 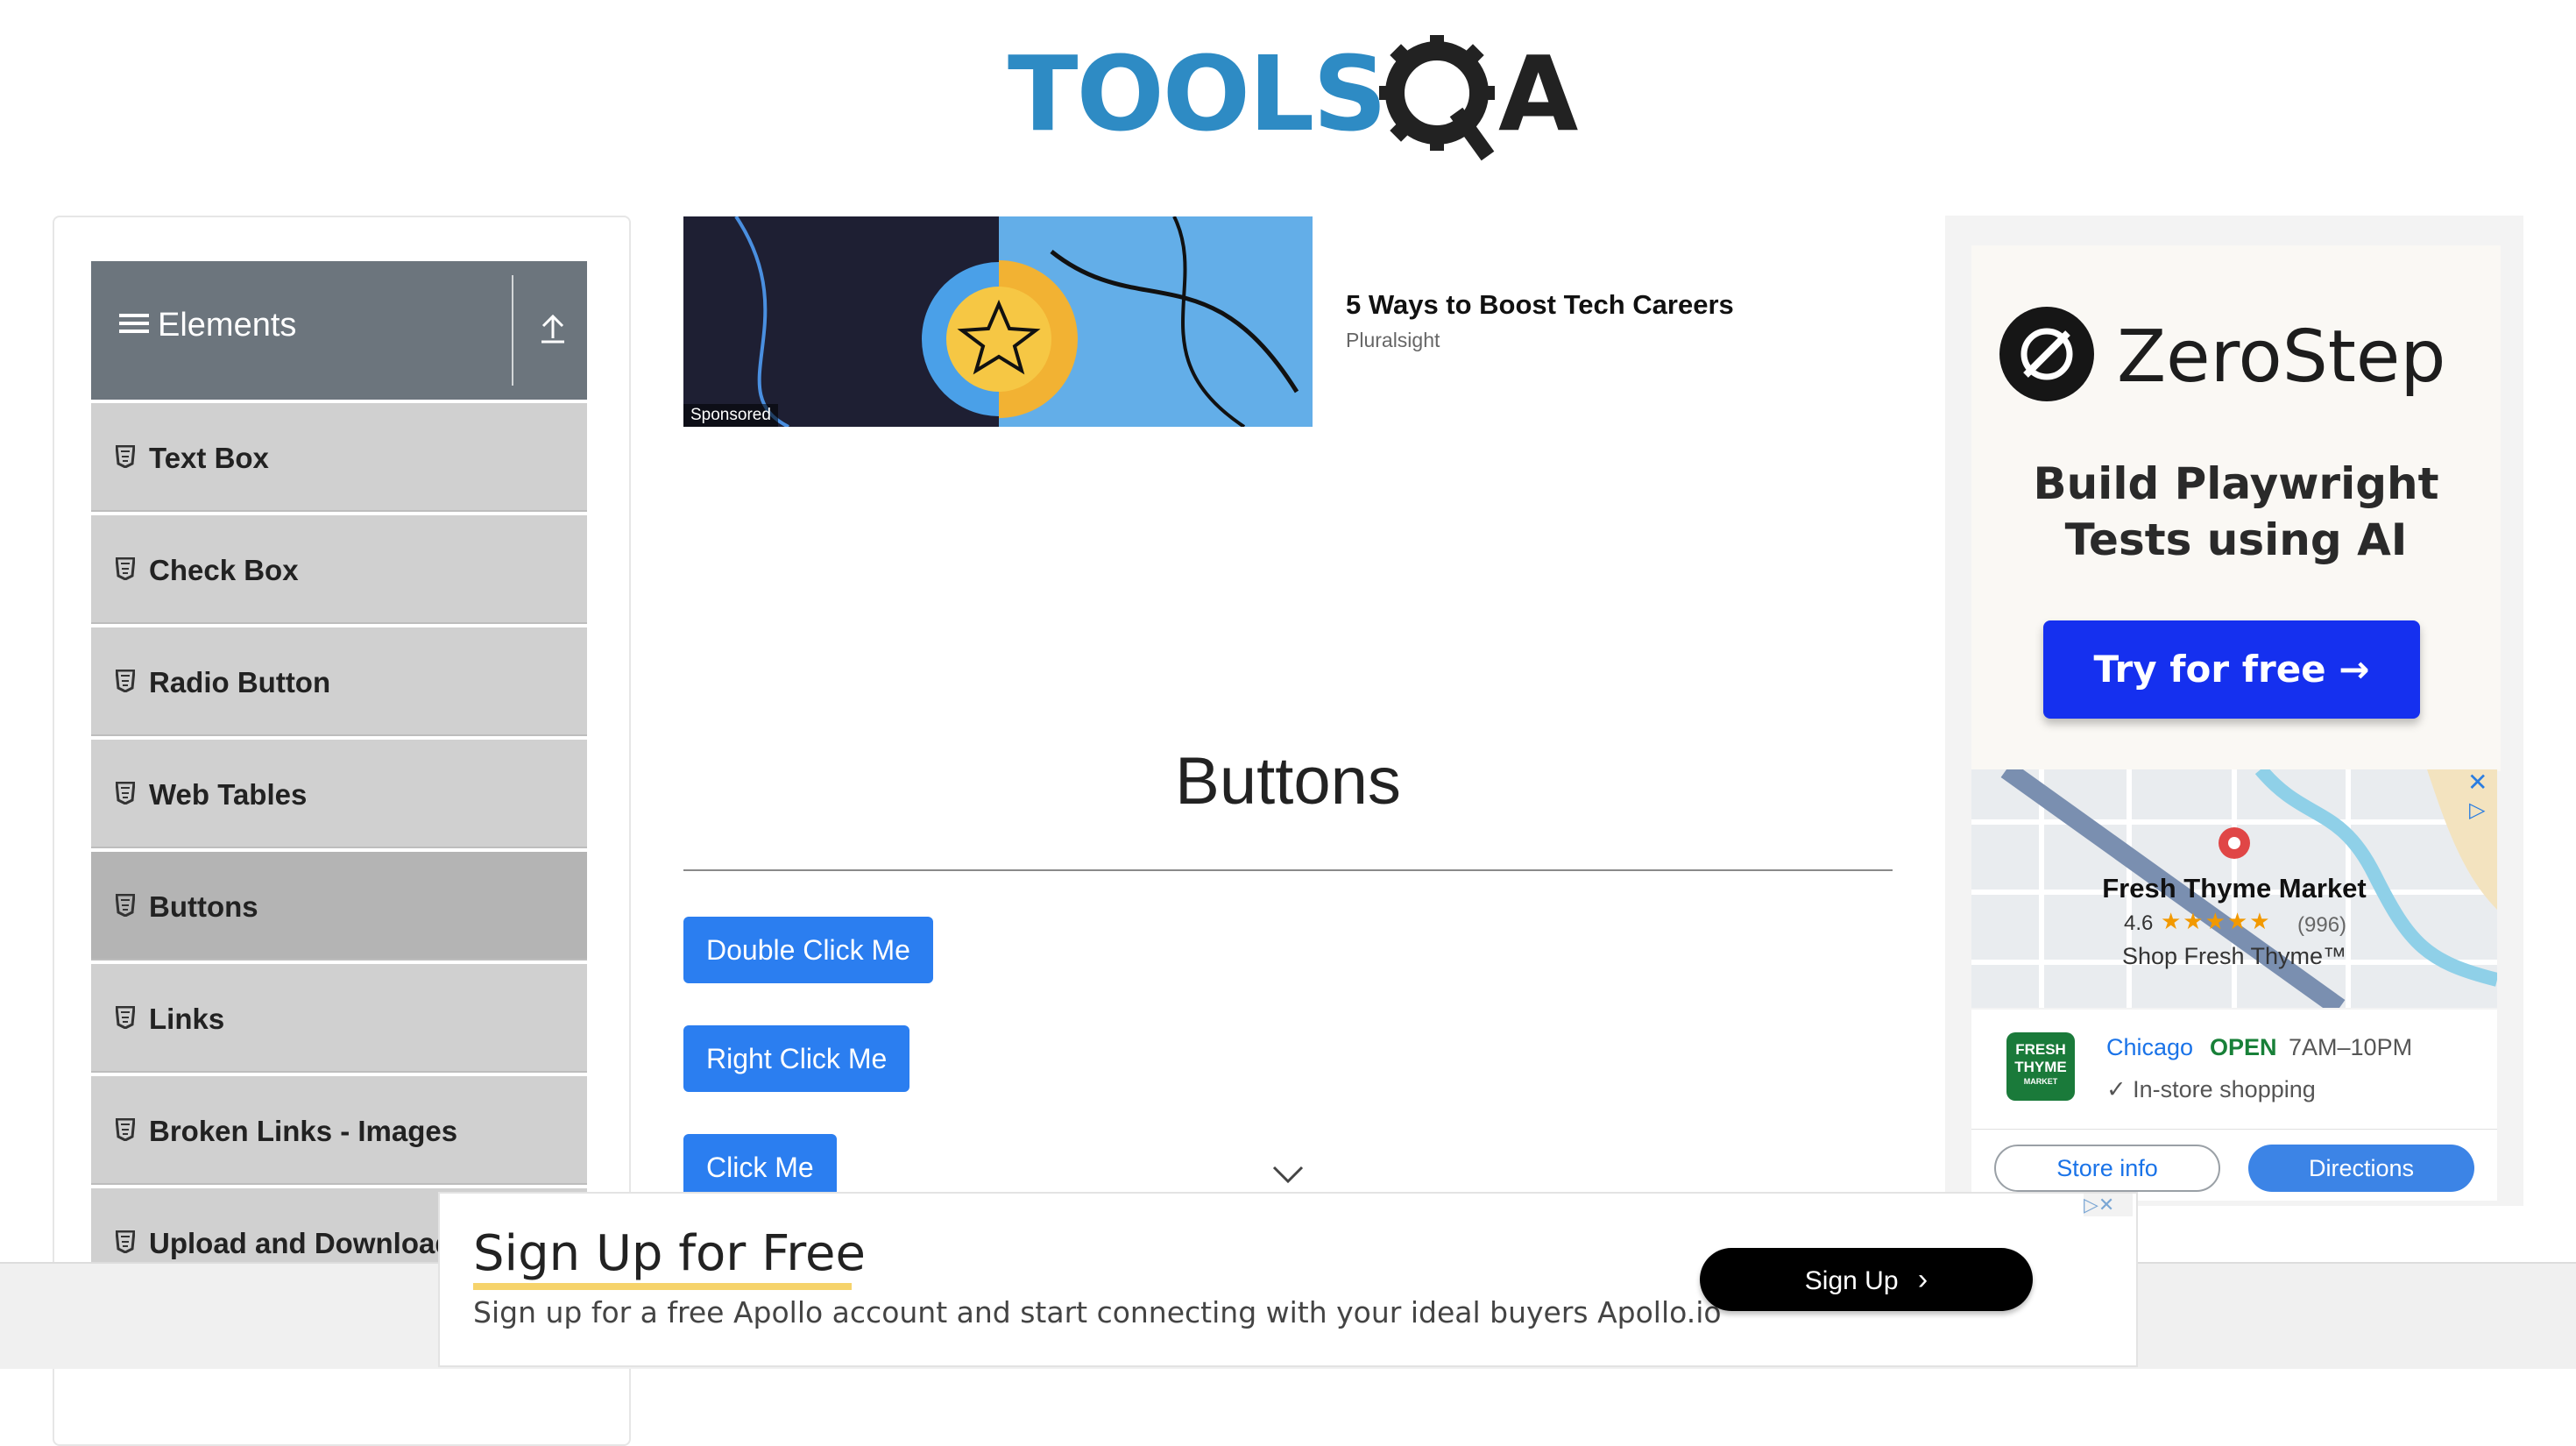 I want to click on store-name: Fresh Thyme Market, so click(x=2234, y=888).